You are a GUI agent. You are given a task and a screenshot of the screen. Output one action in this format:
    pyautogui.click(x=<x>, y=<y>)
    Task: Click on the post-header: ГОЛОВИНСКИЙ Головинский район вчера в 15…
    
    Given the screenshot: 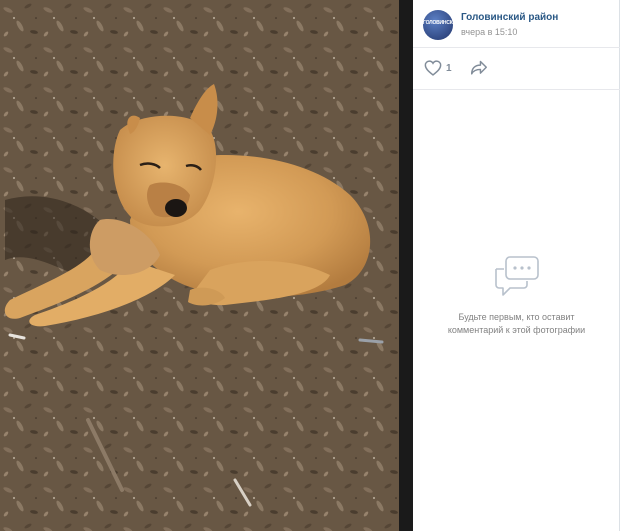 What is the action you would take?
    pyautogui.click(x=516, y=24)
    